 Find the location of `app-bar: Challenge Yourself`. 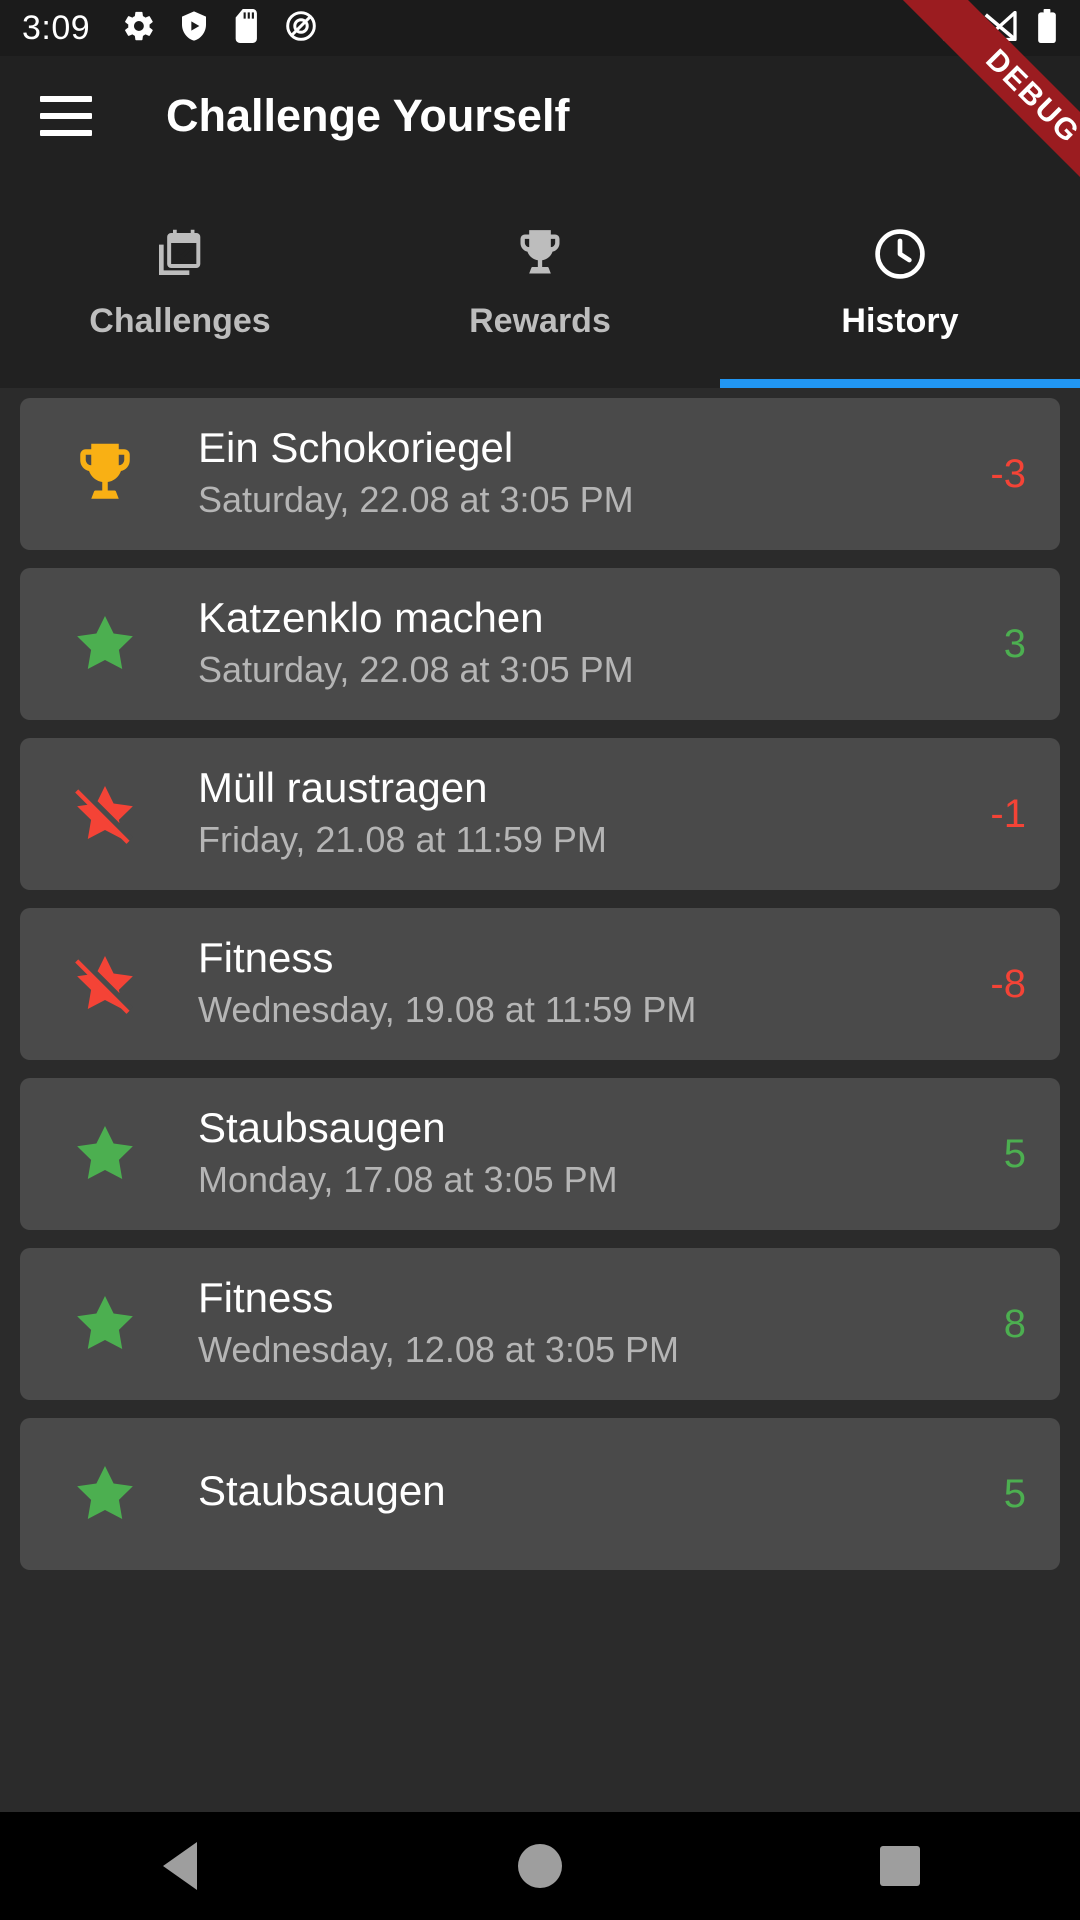

app-bar: Challenge Yourself is located at coordinates (540, 116).